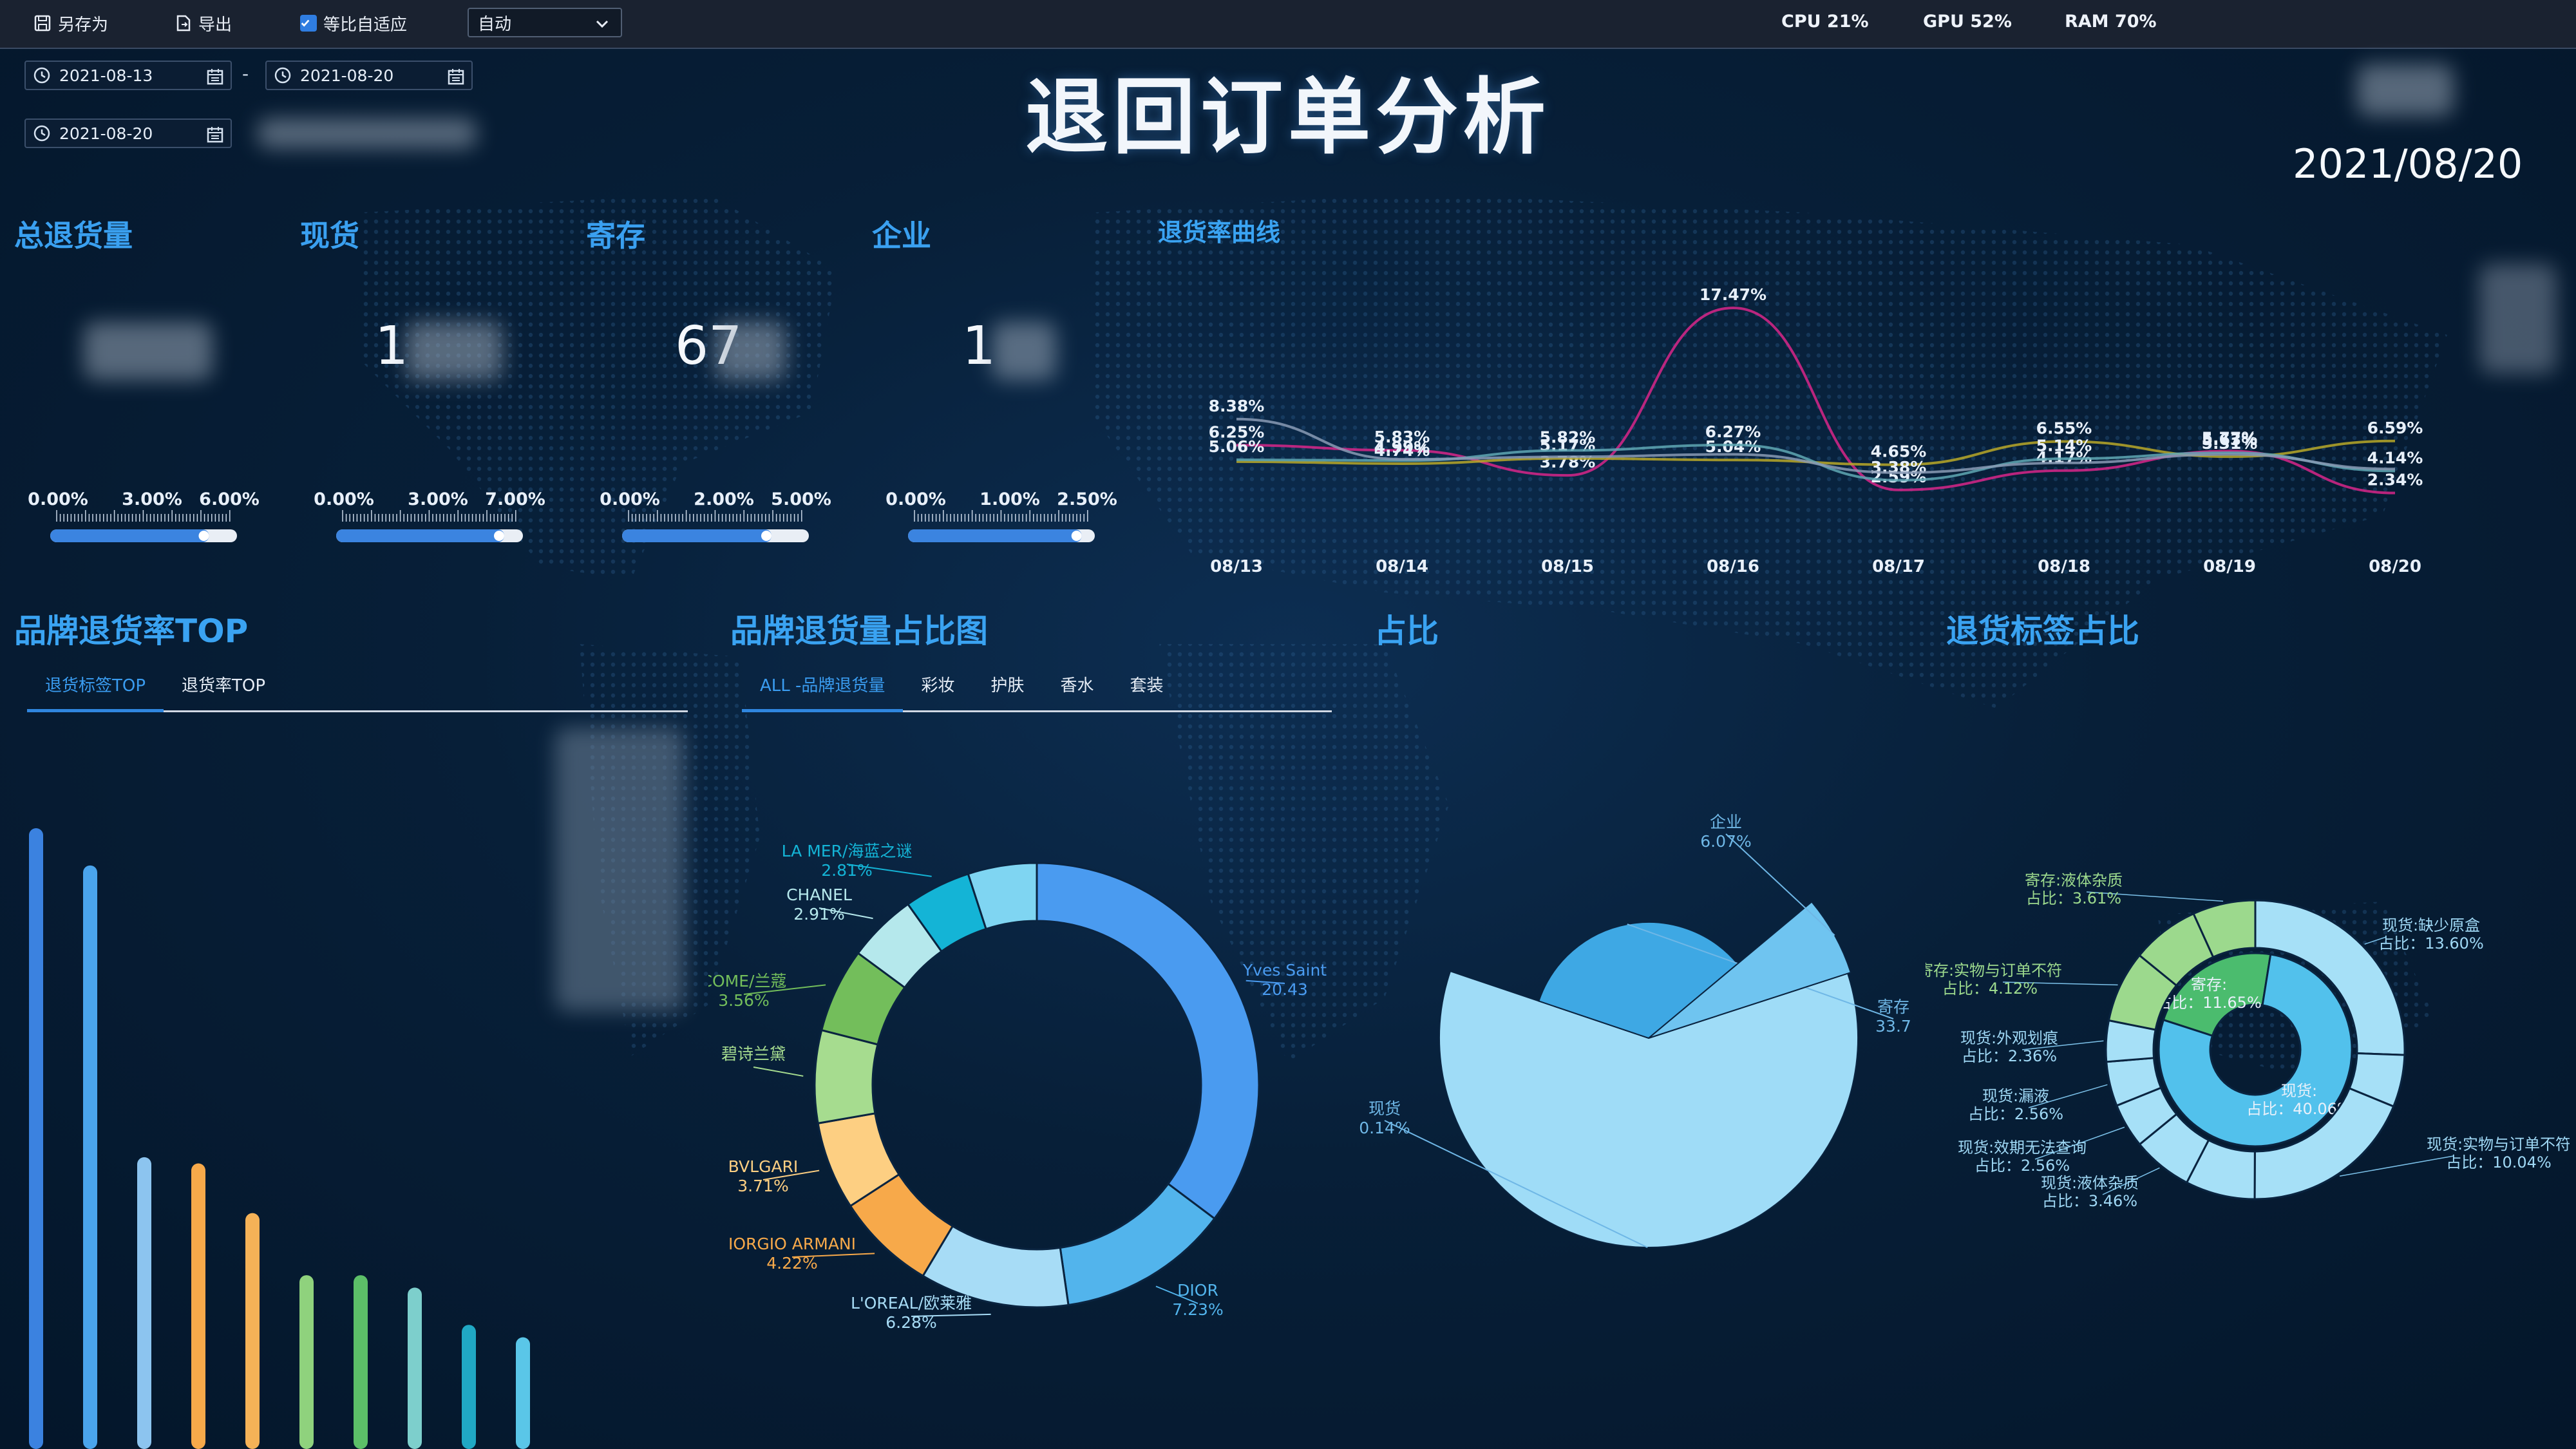 This screenshot has height=1449, width=2576. Describe the element at coordinates (2431, 943) in the screenshot. I see `outer-slice-percent: 占比：13.60%` at that location.